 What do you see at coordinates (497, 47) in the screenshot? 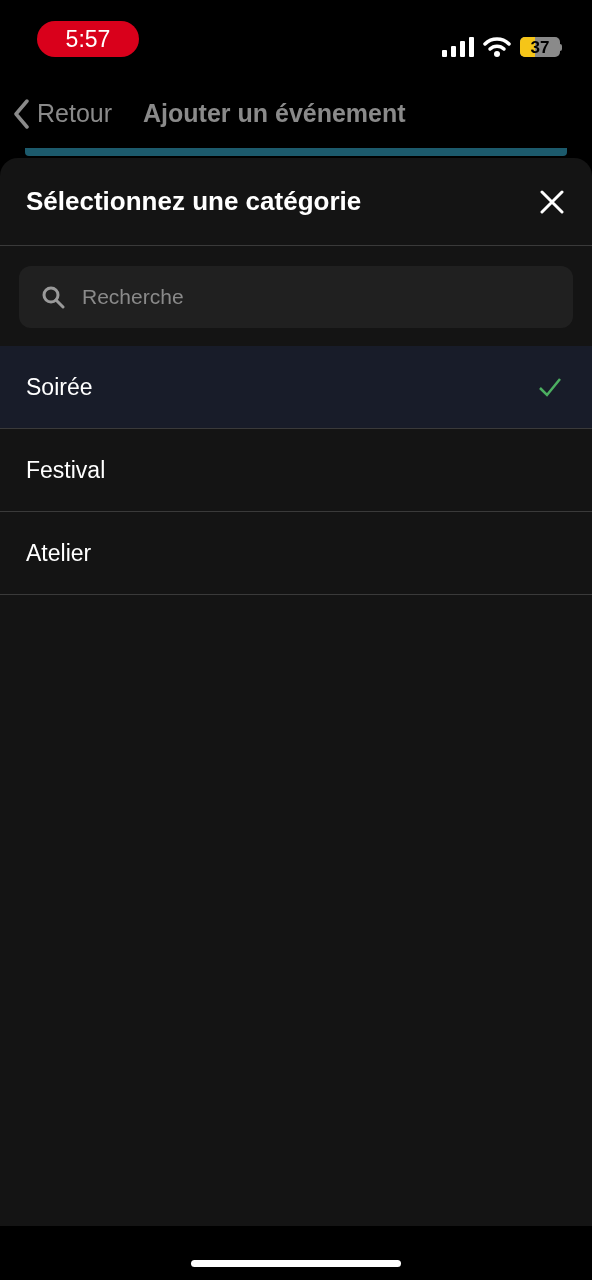
I see `wifi-icon` at bounding box center [497, 47].